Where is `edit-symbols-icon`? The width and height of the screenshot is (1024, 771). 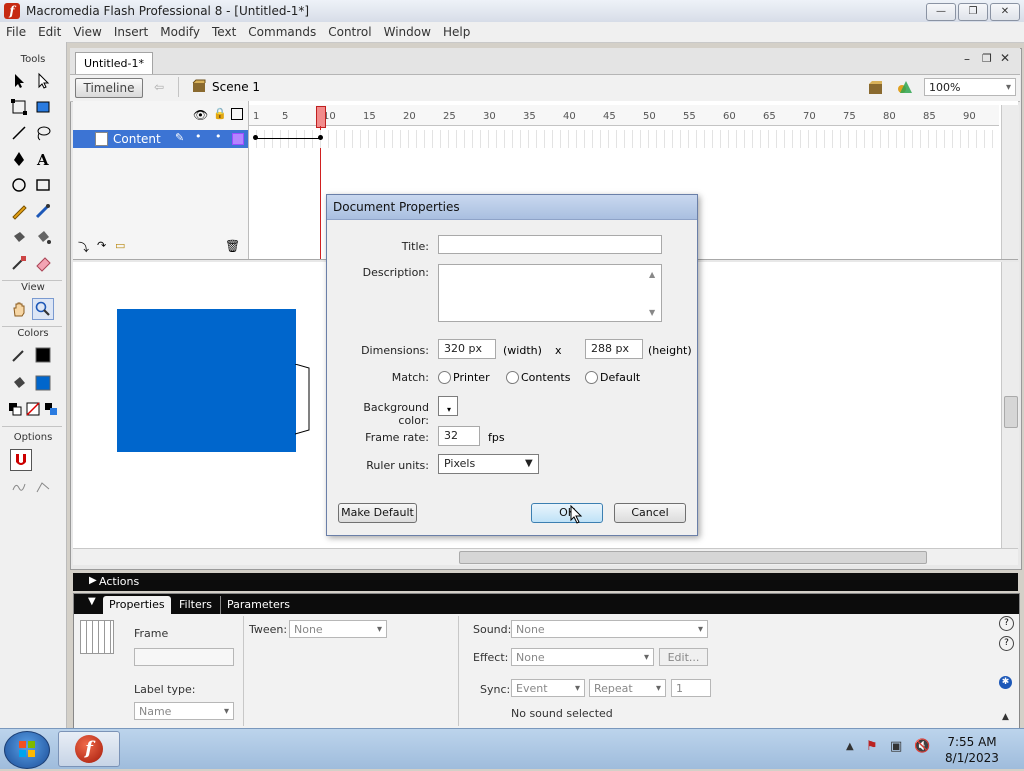
edit-symbols-icon is located at coordinates (905, 87).